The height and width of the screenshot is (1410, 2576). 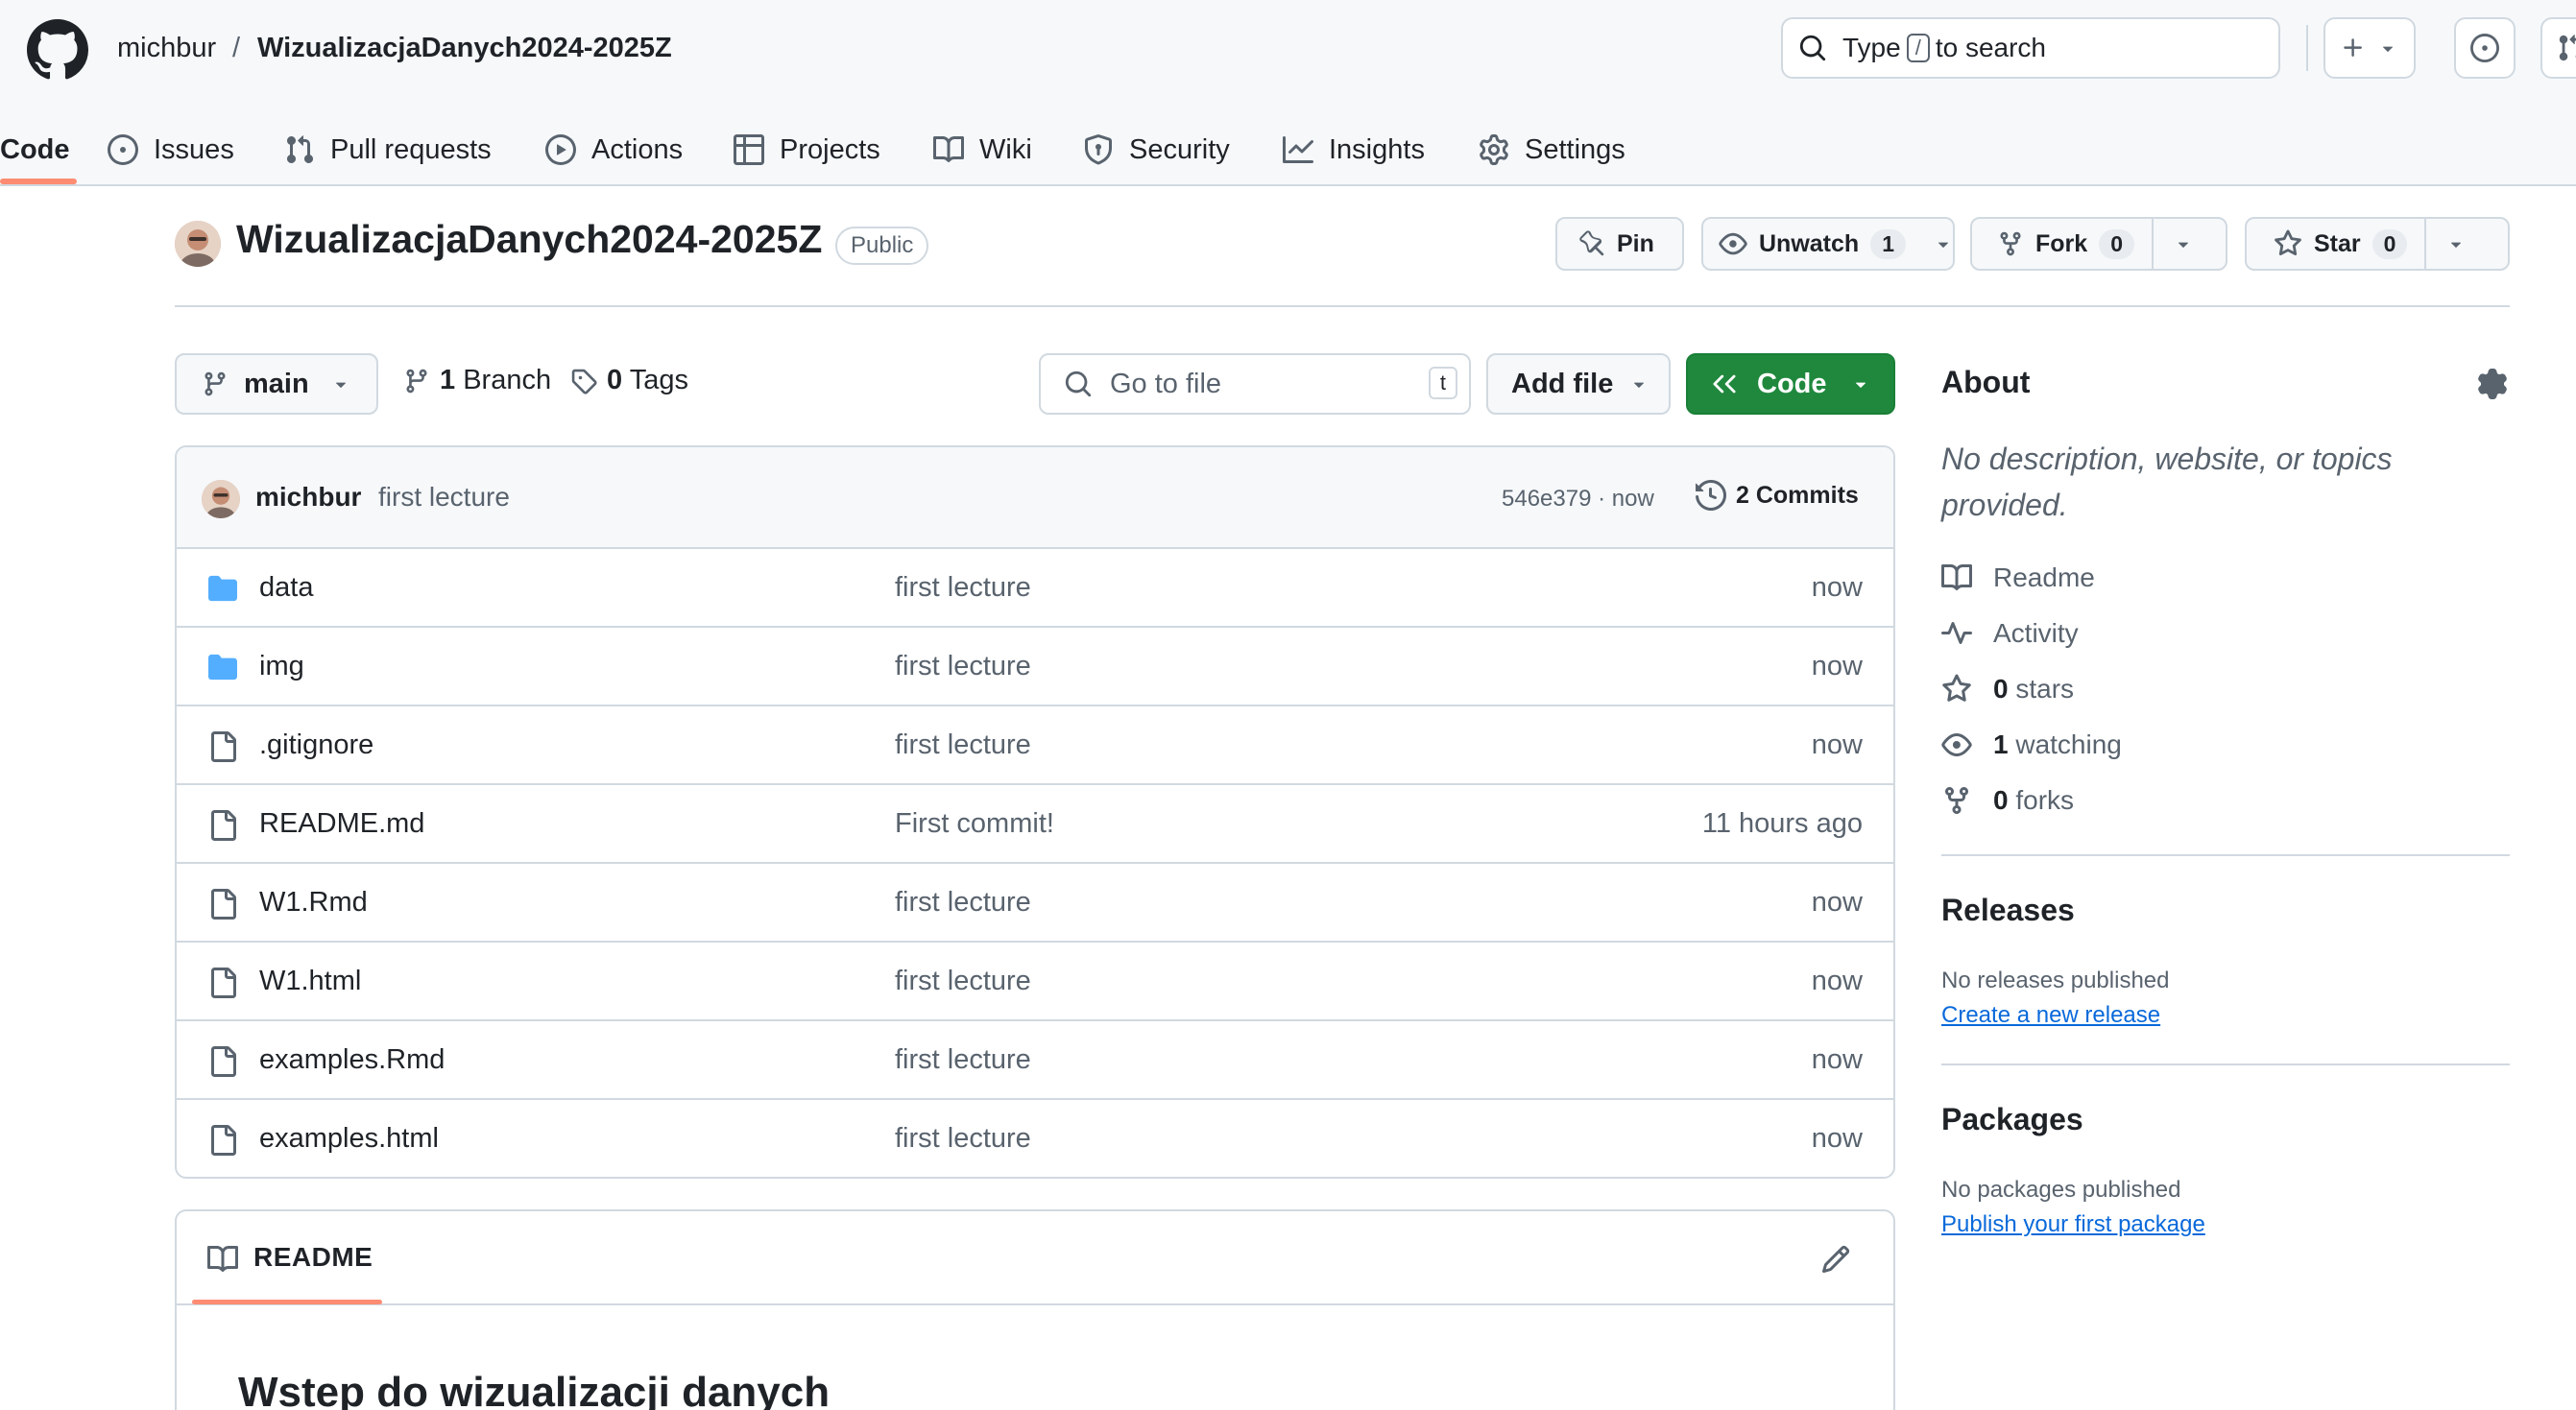 I want to click on file-row: data first lecture now, so click(x=1035, y=588).